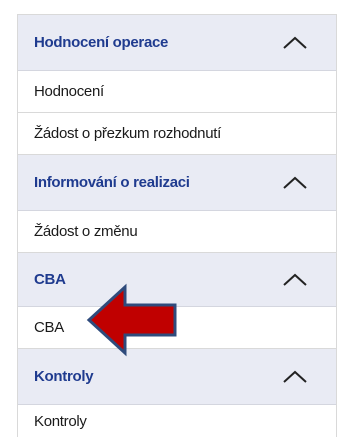 The image size is (355, 438). What do you see at coordinates (101, 42) in the screenshot?
I see `section-title: Hodnocení operace` at bounding box center [101, 42].